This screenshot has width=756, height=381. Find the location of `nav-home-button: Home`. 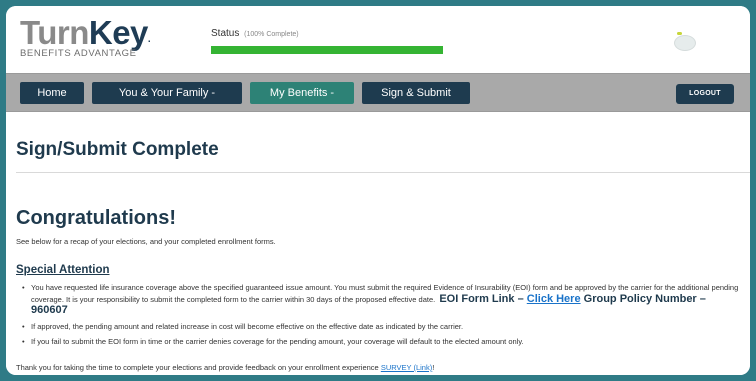

nav-home-button: Home is located at coordinates (52, 93).